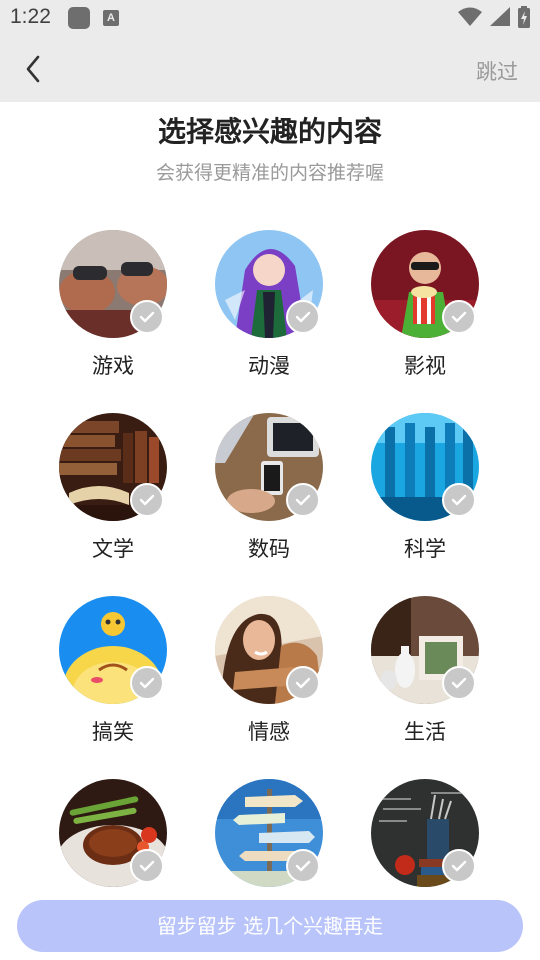 This screenshot has width=540, height=960. Describe the element at coordinates (425, 732) in the screenshot. I see `interest-label: 生活` at that location.